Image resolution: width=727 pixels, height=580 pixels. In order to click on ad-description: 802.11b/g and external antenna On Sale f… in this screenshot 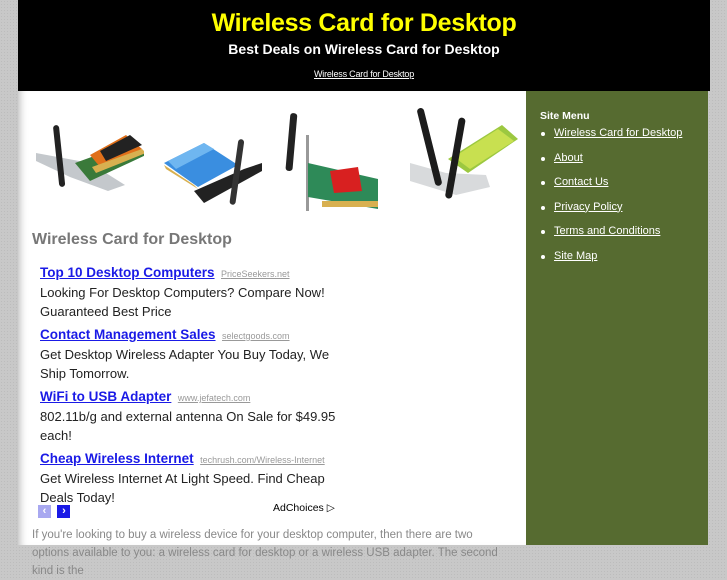, I will do `click(188, 426)`.